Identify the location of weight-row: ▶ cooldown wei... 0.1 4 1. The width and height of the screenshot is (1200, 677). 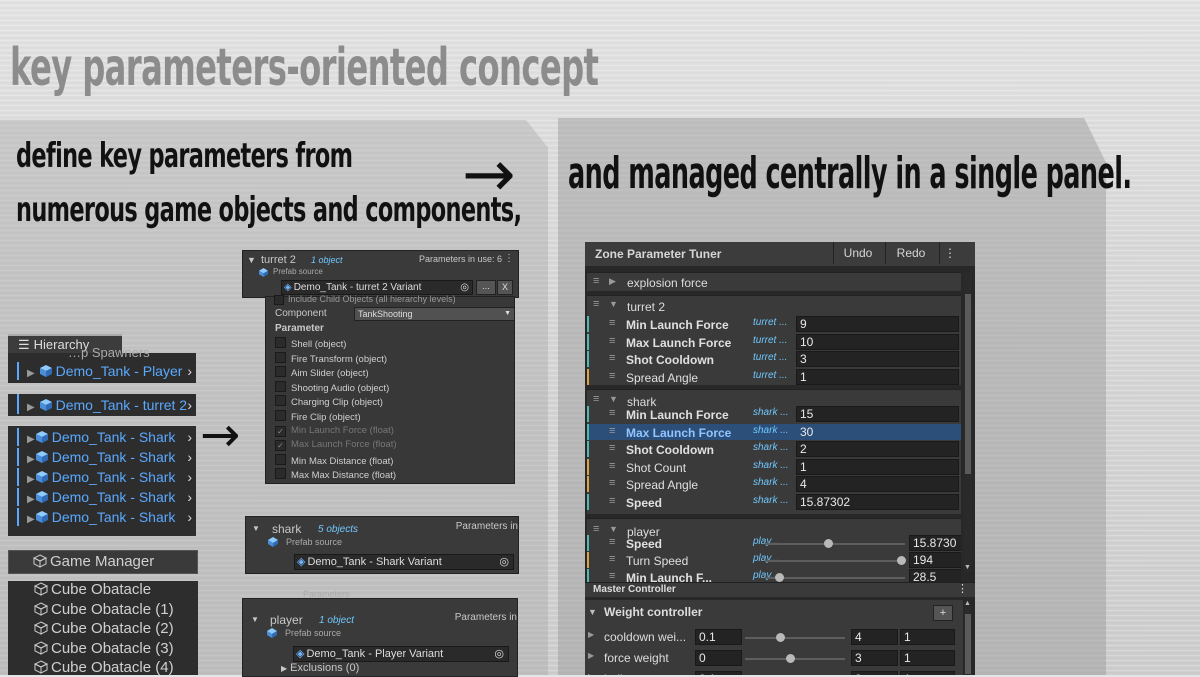
(774, 637).